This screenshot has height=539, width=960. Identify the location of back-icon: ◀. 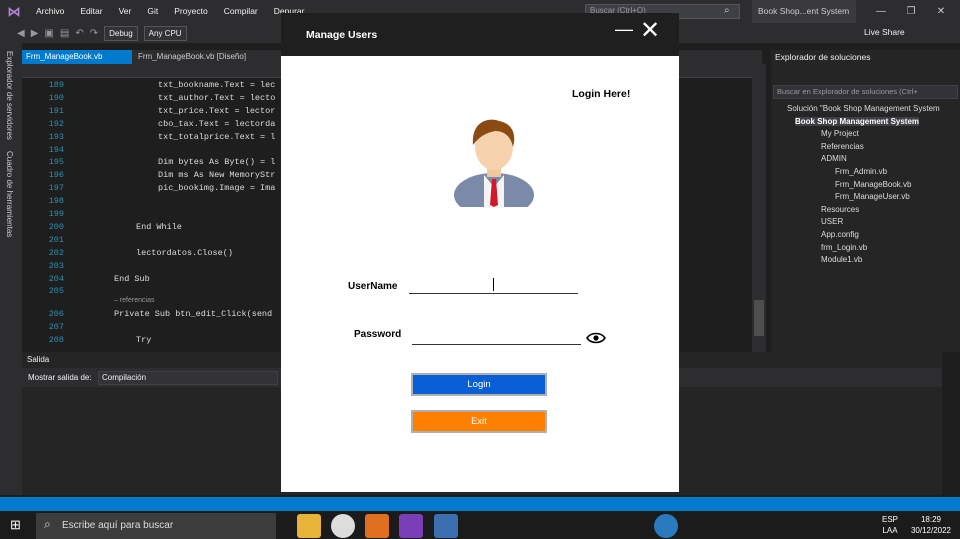
(21, 33).